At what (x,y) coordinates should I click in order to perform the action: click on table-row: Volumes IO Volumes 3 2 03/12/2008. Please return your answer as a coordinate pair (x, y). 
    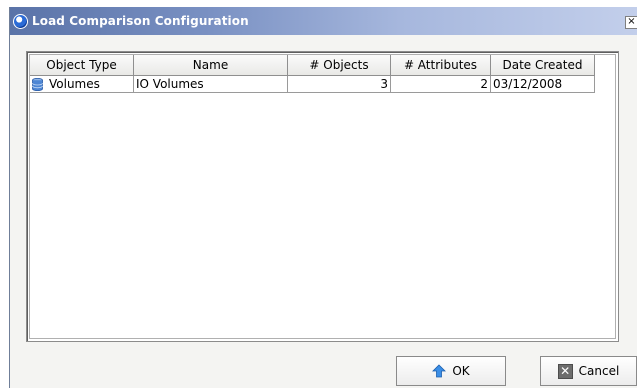
    Looking at the image, I should click on (312, 84).